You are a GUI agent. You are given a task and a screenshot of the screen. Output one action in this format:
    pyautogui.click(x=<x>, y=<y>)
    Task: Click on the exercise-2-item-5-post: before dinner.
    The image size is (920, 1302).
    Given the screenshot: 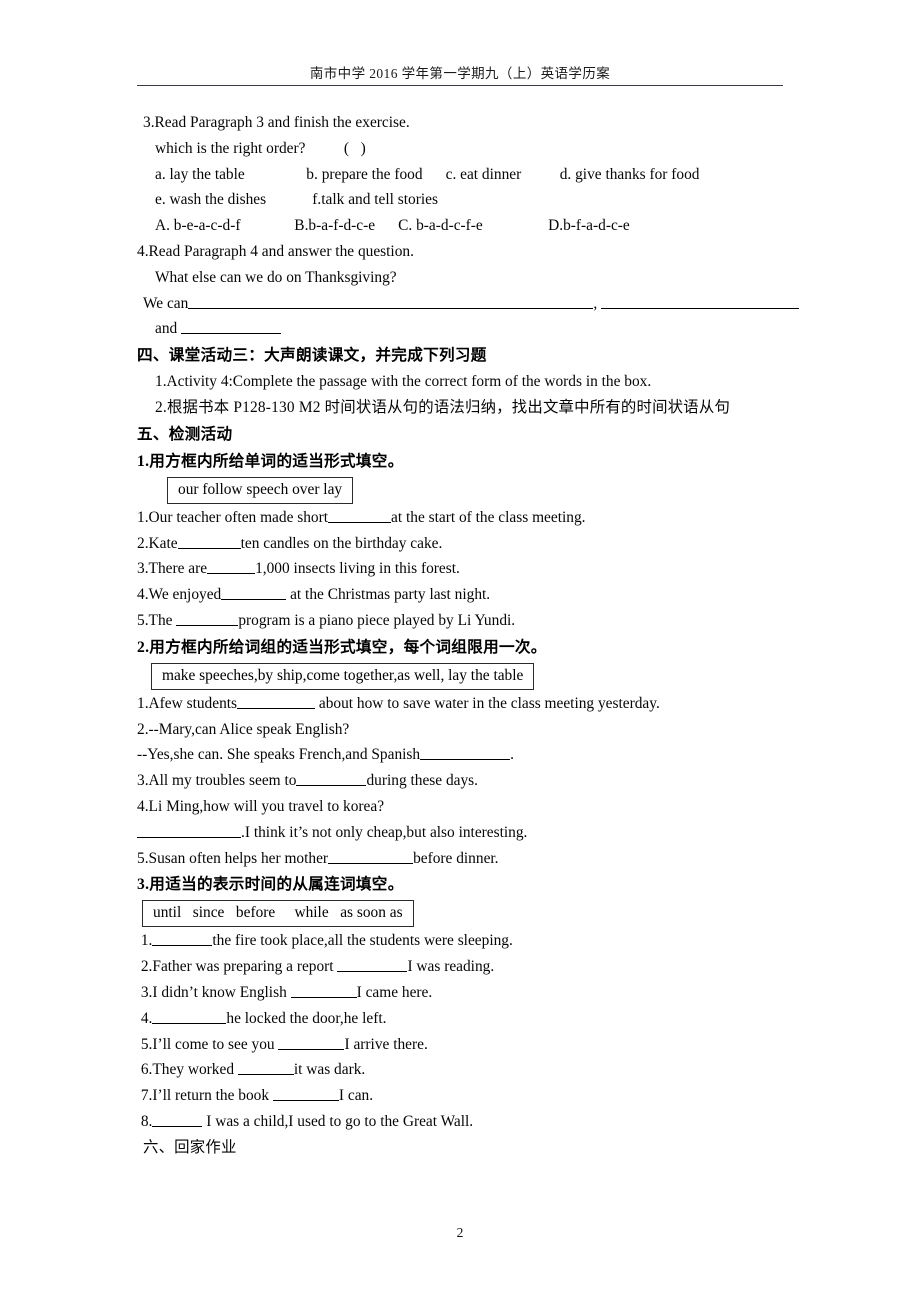 What is the action you would take?
    pyautogui.click(x=456, y=858)
    